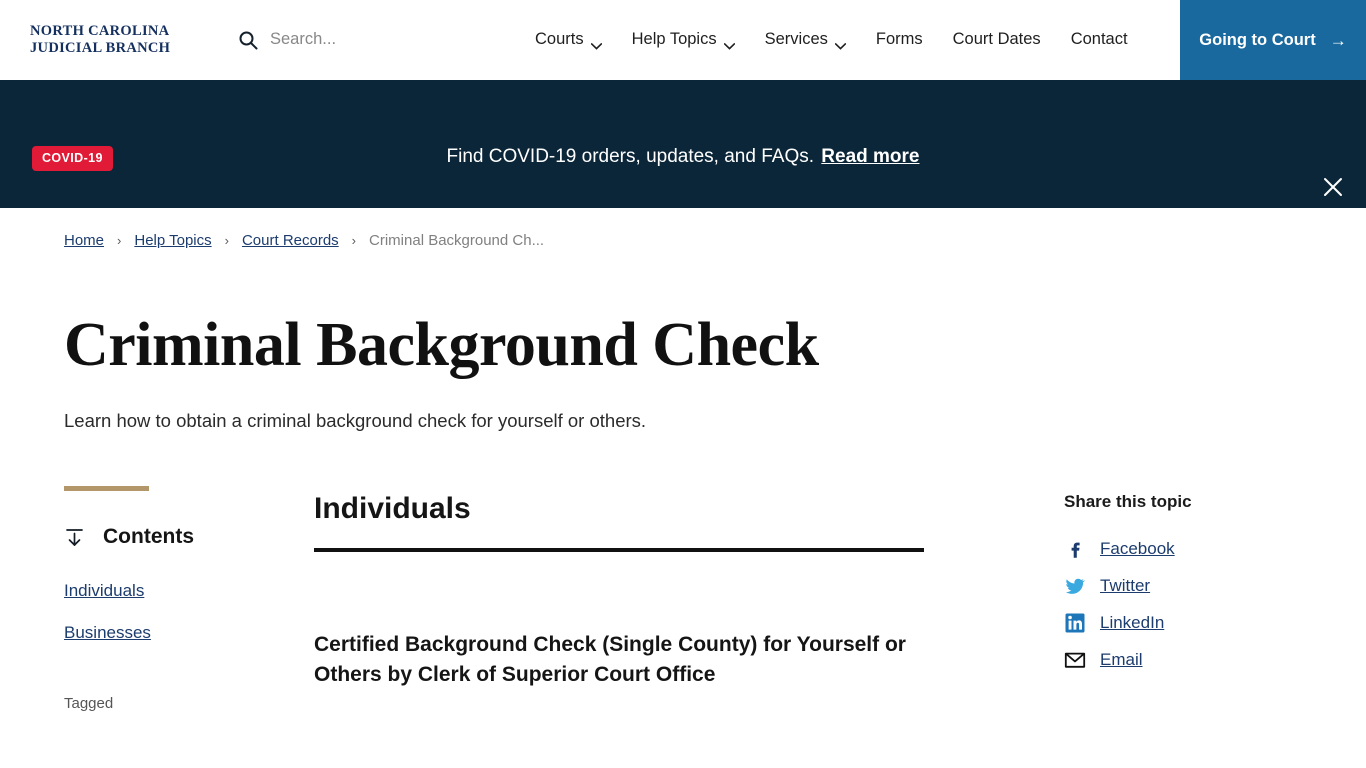 The width and height of the screenshot is (1366, 768). I want to click on nav-label: Contact, so click(1099, 39).